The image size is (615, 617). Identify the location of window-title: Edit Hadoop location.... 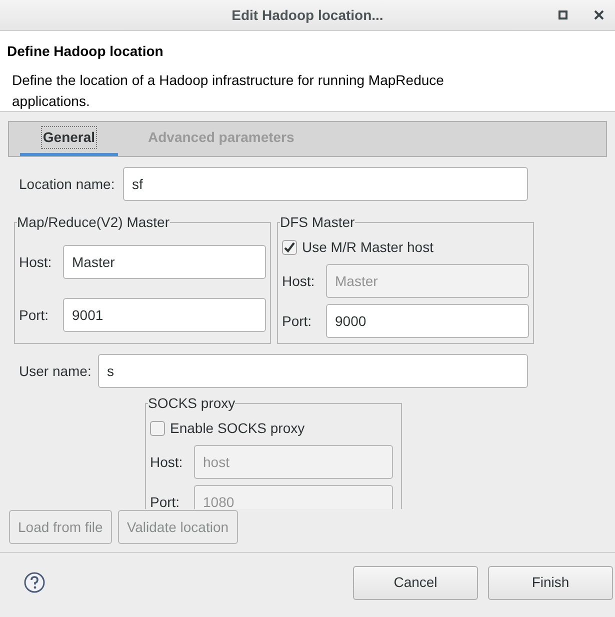
(308, 15).